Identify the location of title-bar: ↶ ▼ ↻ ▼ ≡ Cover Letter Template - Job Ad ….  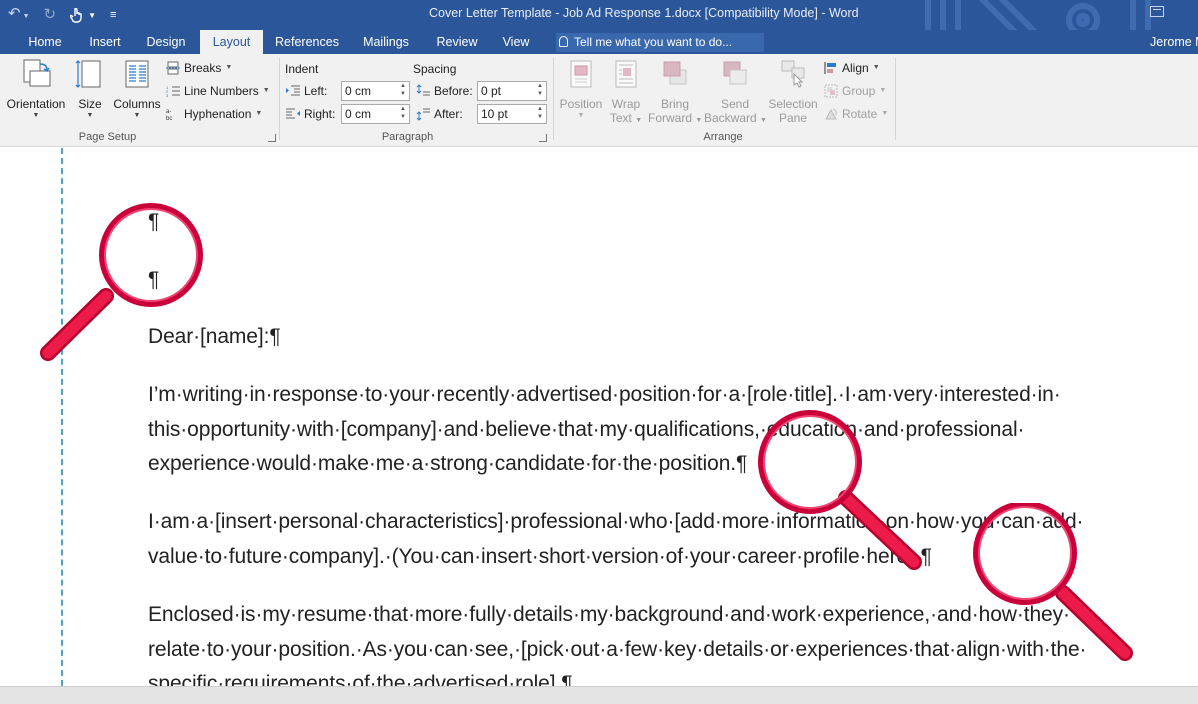
(599, 15).